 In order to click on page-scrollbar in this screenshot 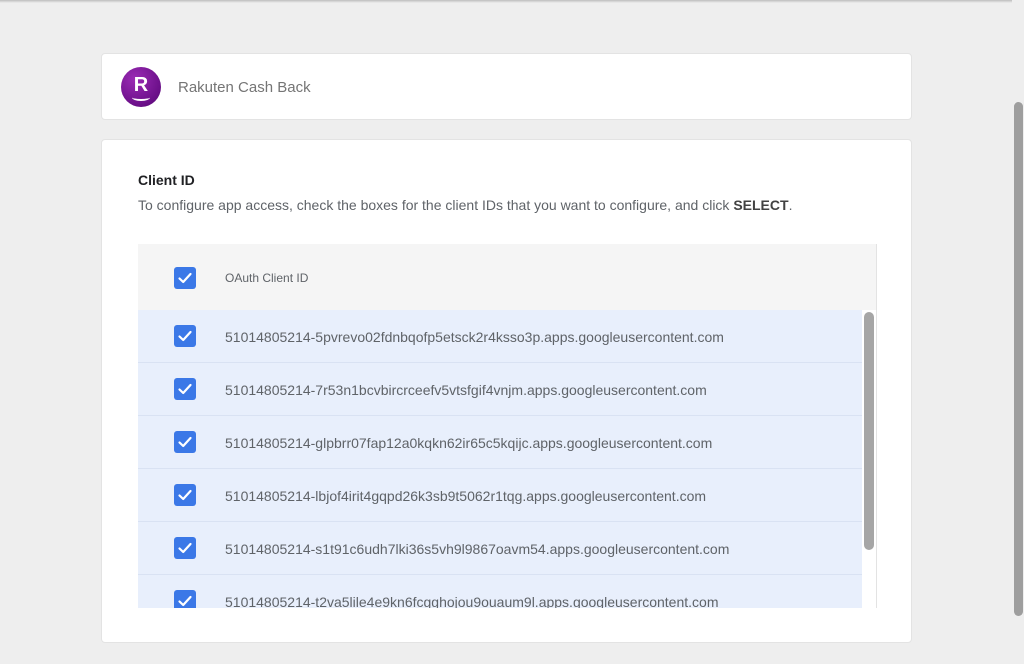, I will do `click(1018, 359)`.